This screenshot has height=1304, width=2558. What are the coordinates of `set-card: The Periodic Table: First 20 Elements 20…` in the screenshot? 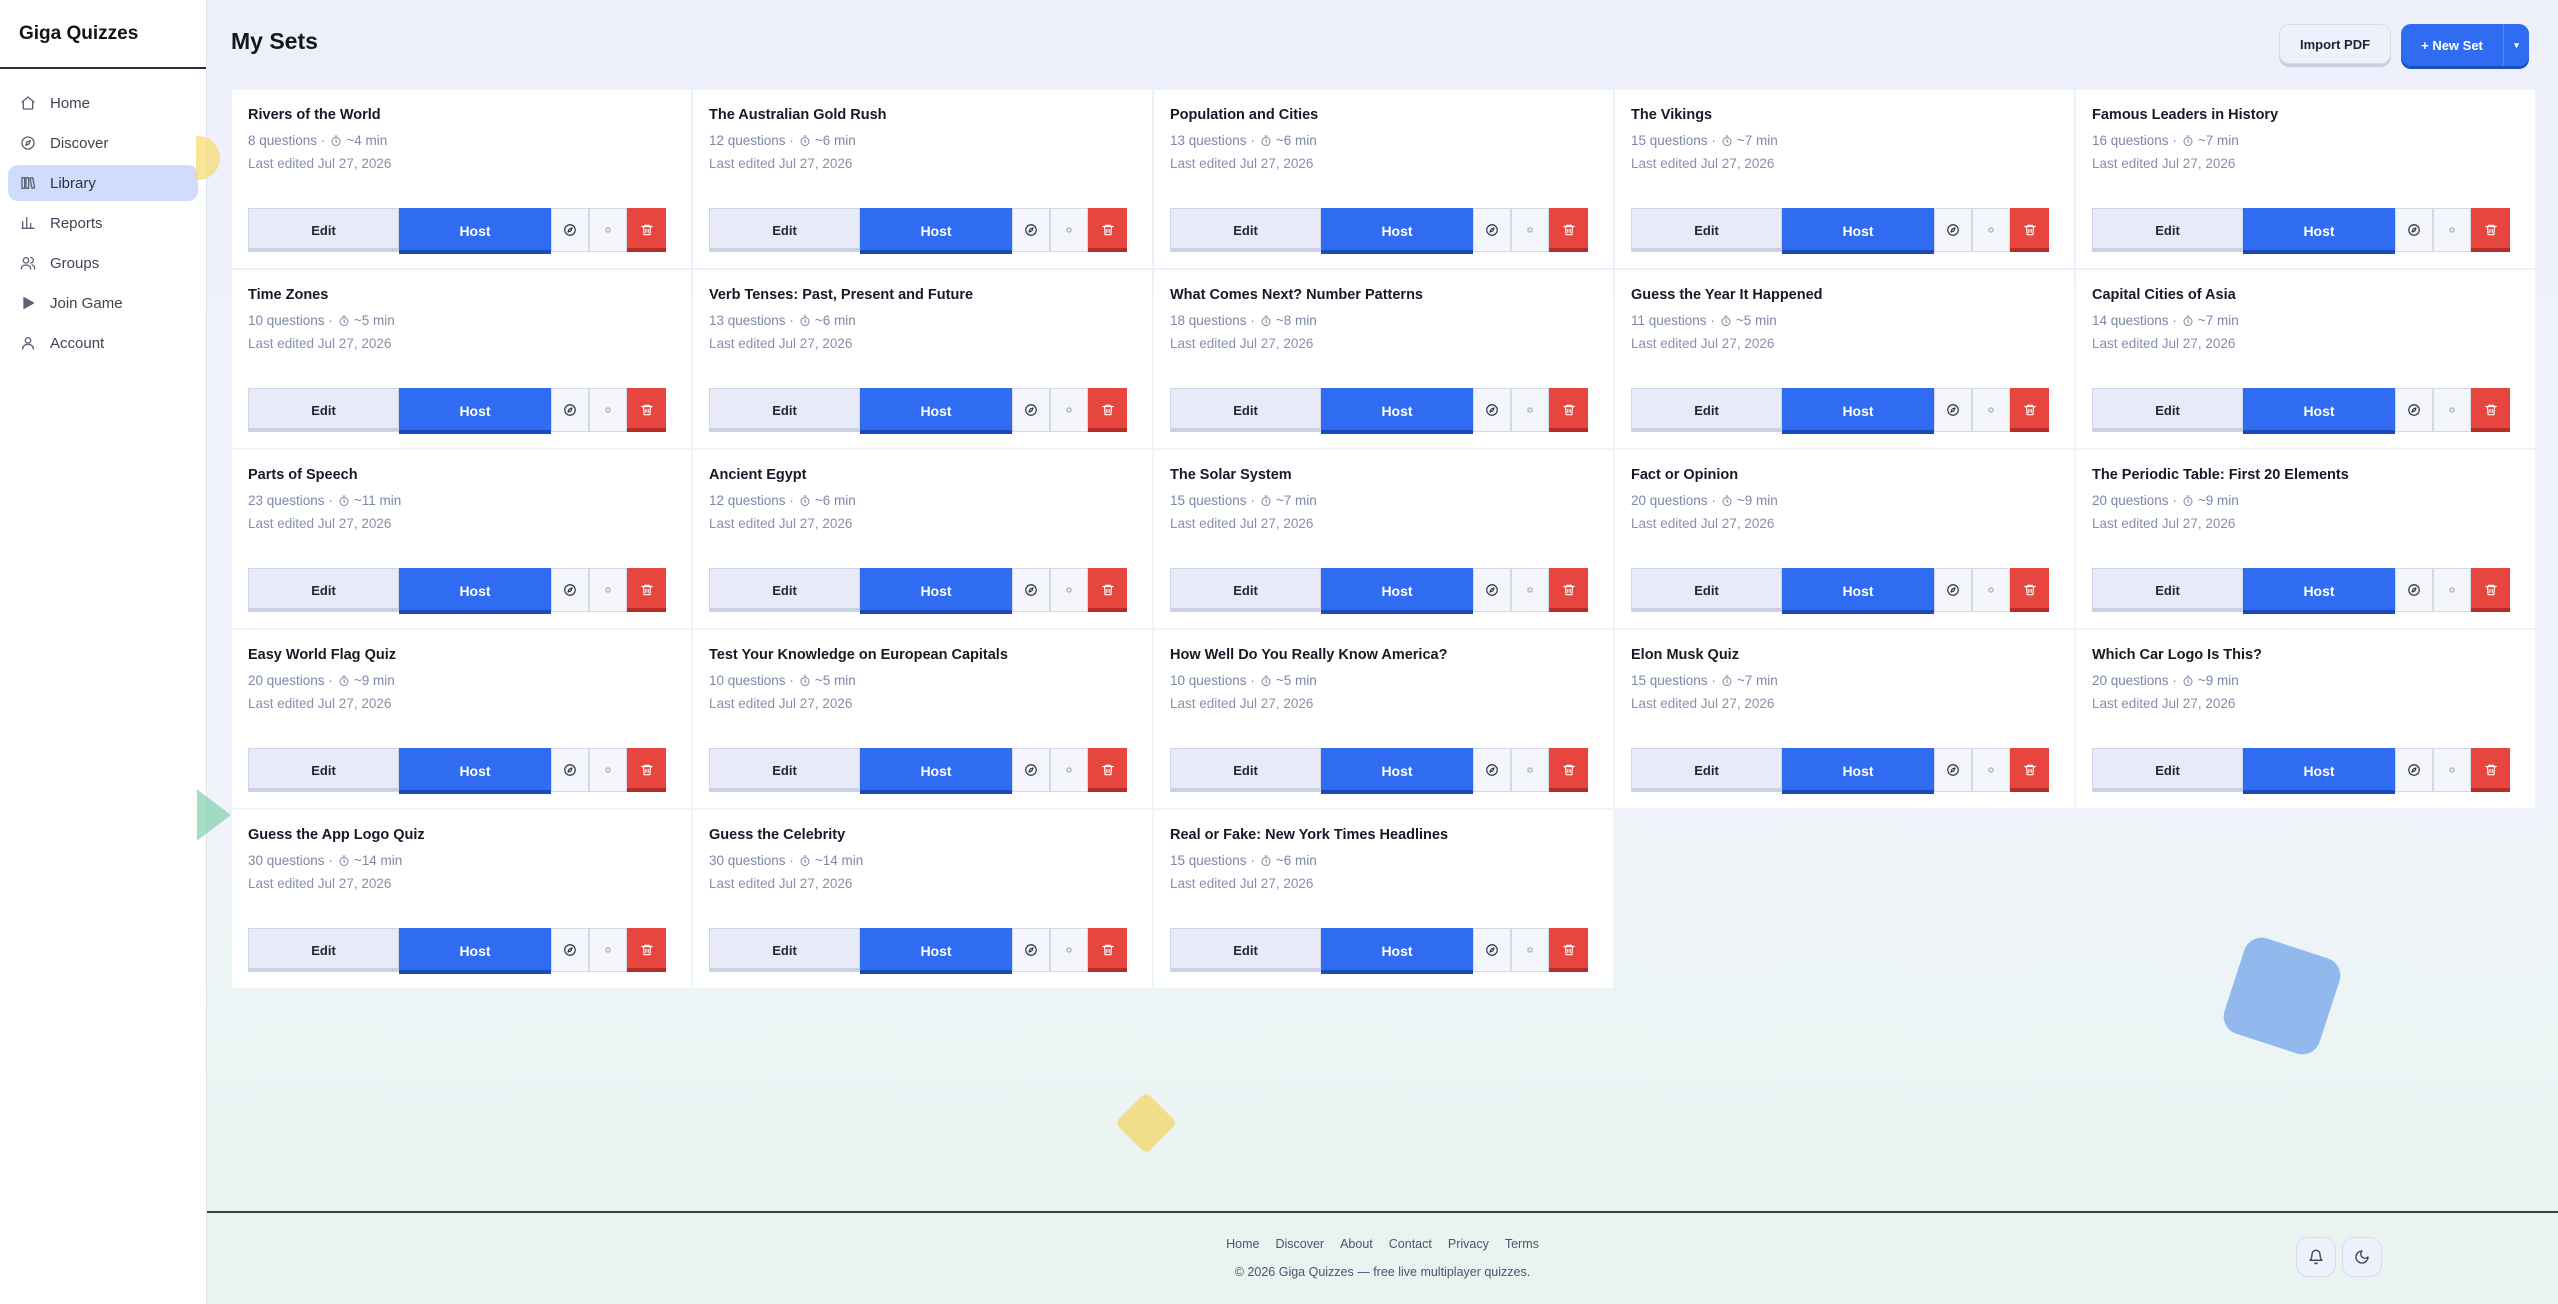 It's located at (2305, 539).